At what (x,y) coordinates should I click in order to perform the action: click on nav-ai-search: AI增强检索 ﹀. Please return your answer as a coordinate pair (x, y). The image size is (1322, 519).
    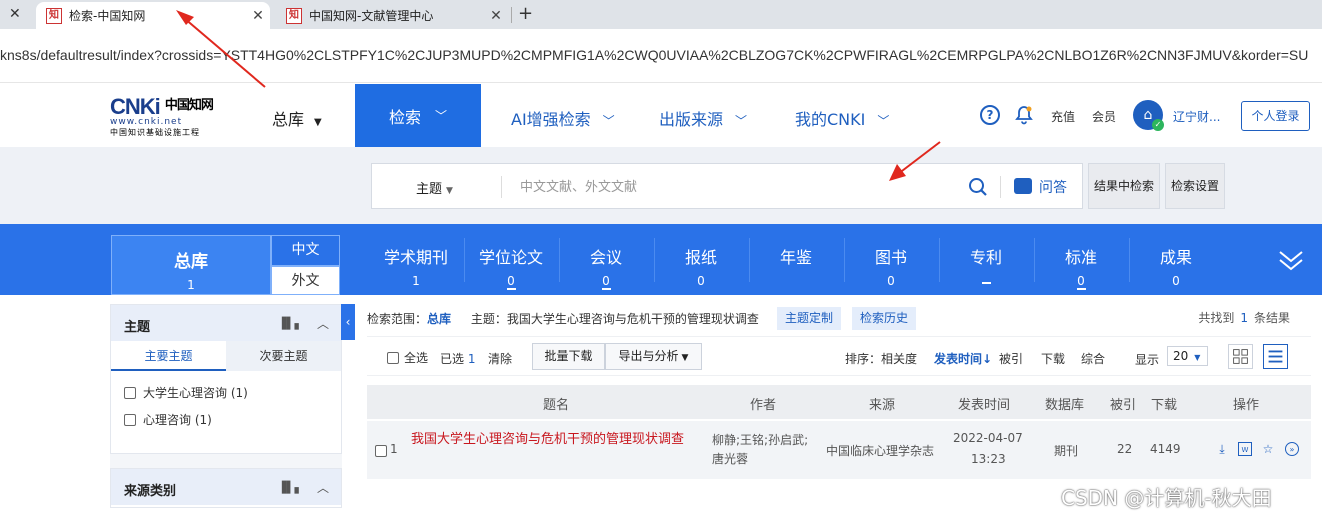
    Looking at the image, I should click on (563, 118).